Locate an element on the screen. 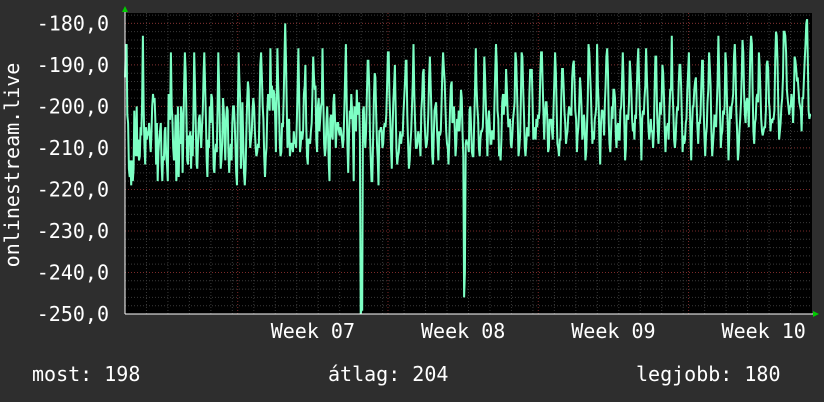 Image resolution: width=824 pixels, height=402 pixels. y-tick-label: -200,0 is located at coordinates (73, 106).